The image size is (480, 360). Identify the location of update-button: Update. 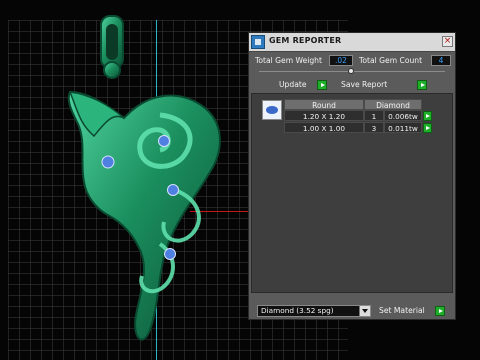
(305, 85).